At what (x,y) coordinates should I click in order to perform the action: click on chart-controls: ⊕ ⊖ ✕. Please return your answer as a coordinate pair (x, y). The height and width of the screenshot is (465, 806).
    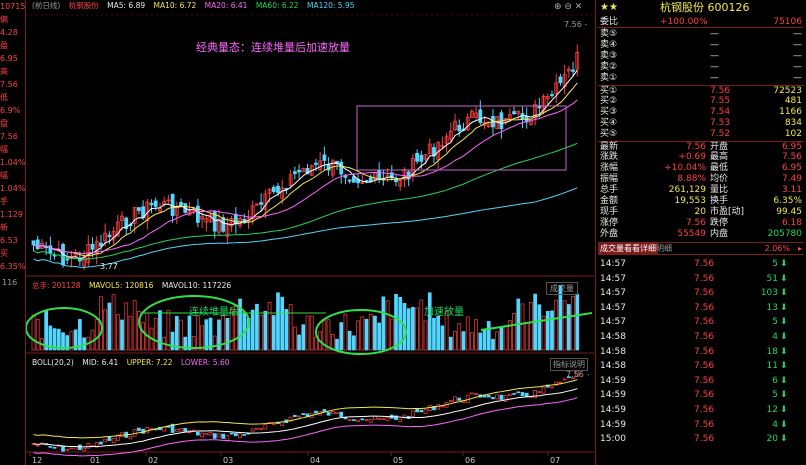
    Looking at the image, I should click on (568, 7).